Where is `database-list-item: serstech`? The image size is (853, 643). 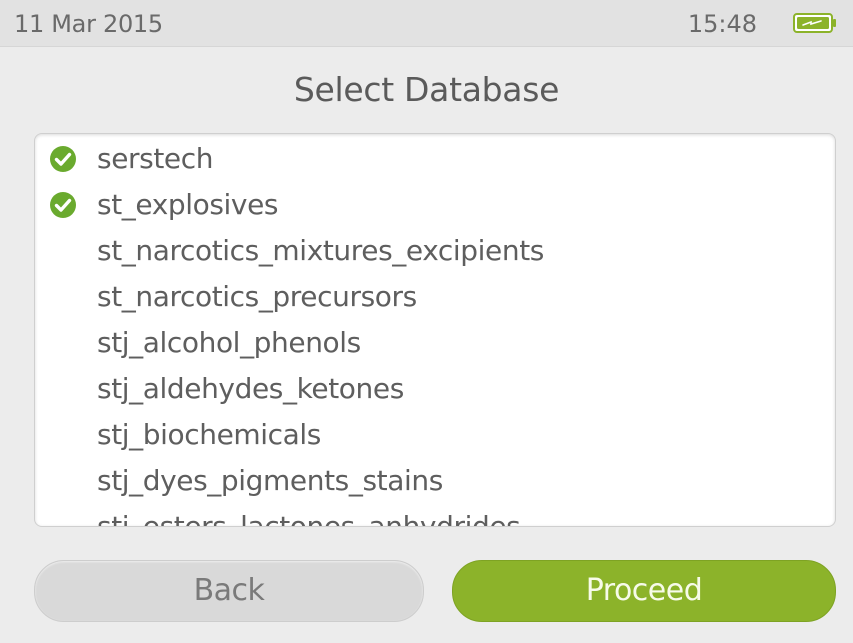 database-list-item: serstech is located at coordinates (435, 159).